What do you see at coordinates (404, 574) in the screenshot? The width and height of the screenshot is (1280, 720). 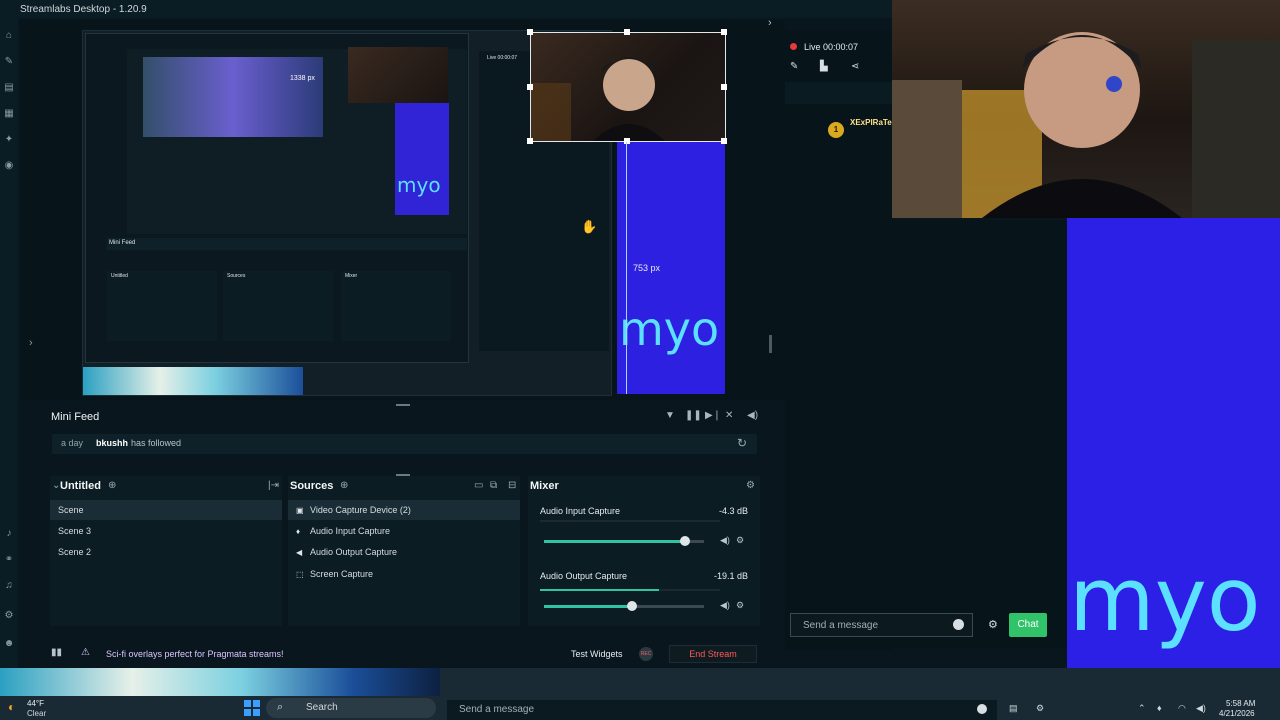 I see `source-item: Screen Capture` at bounding box center [404, 574].